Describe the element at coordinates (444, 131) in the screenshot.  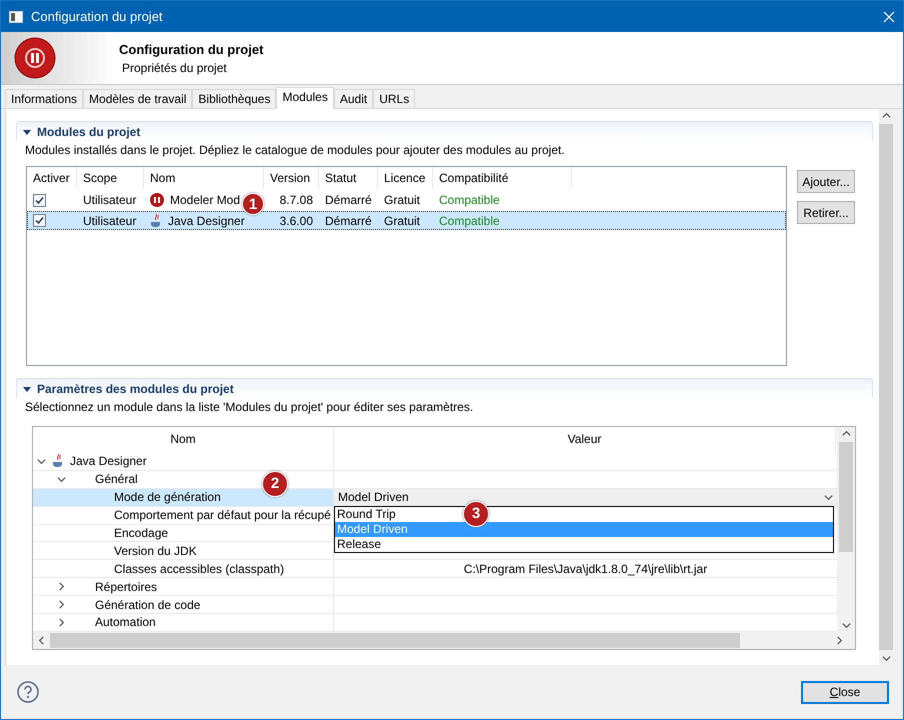
I see `section-header: Modules du projet` at that location.